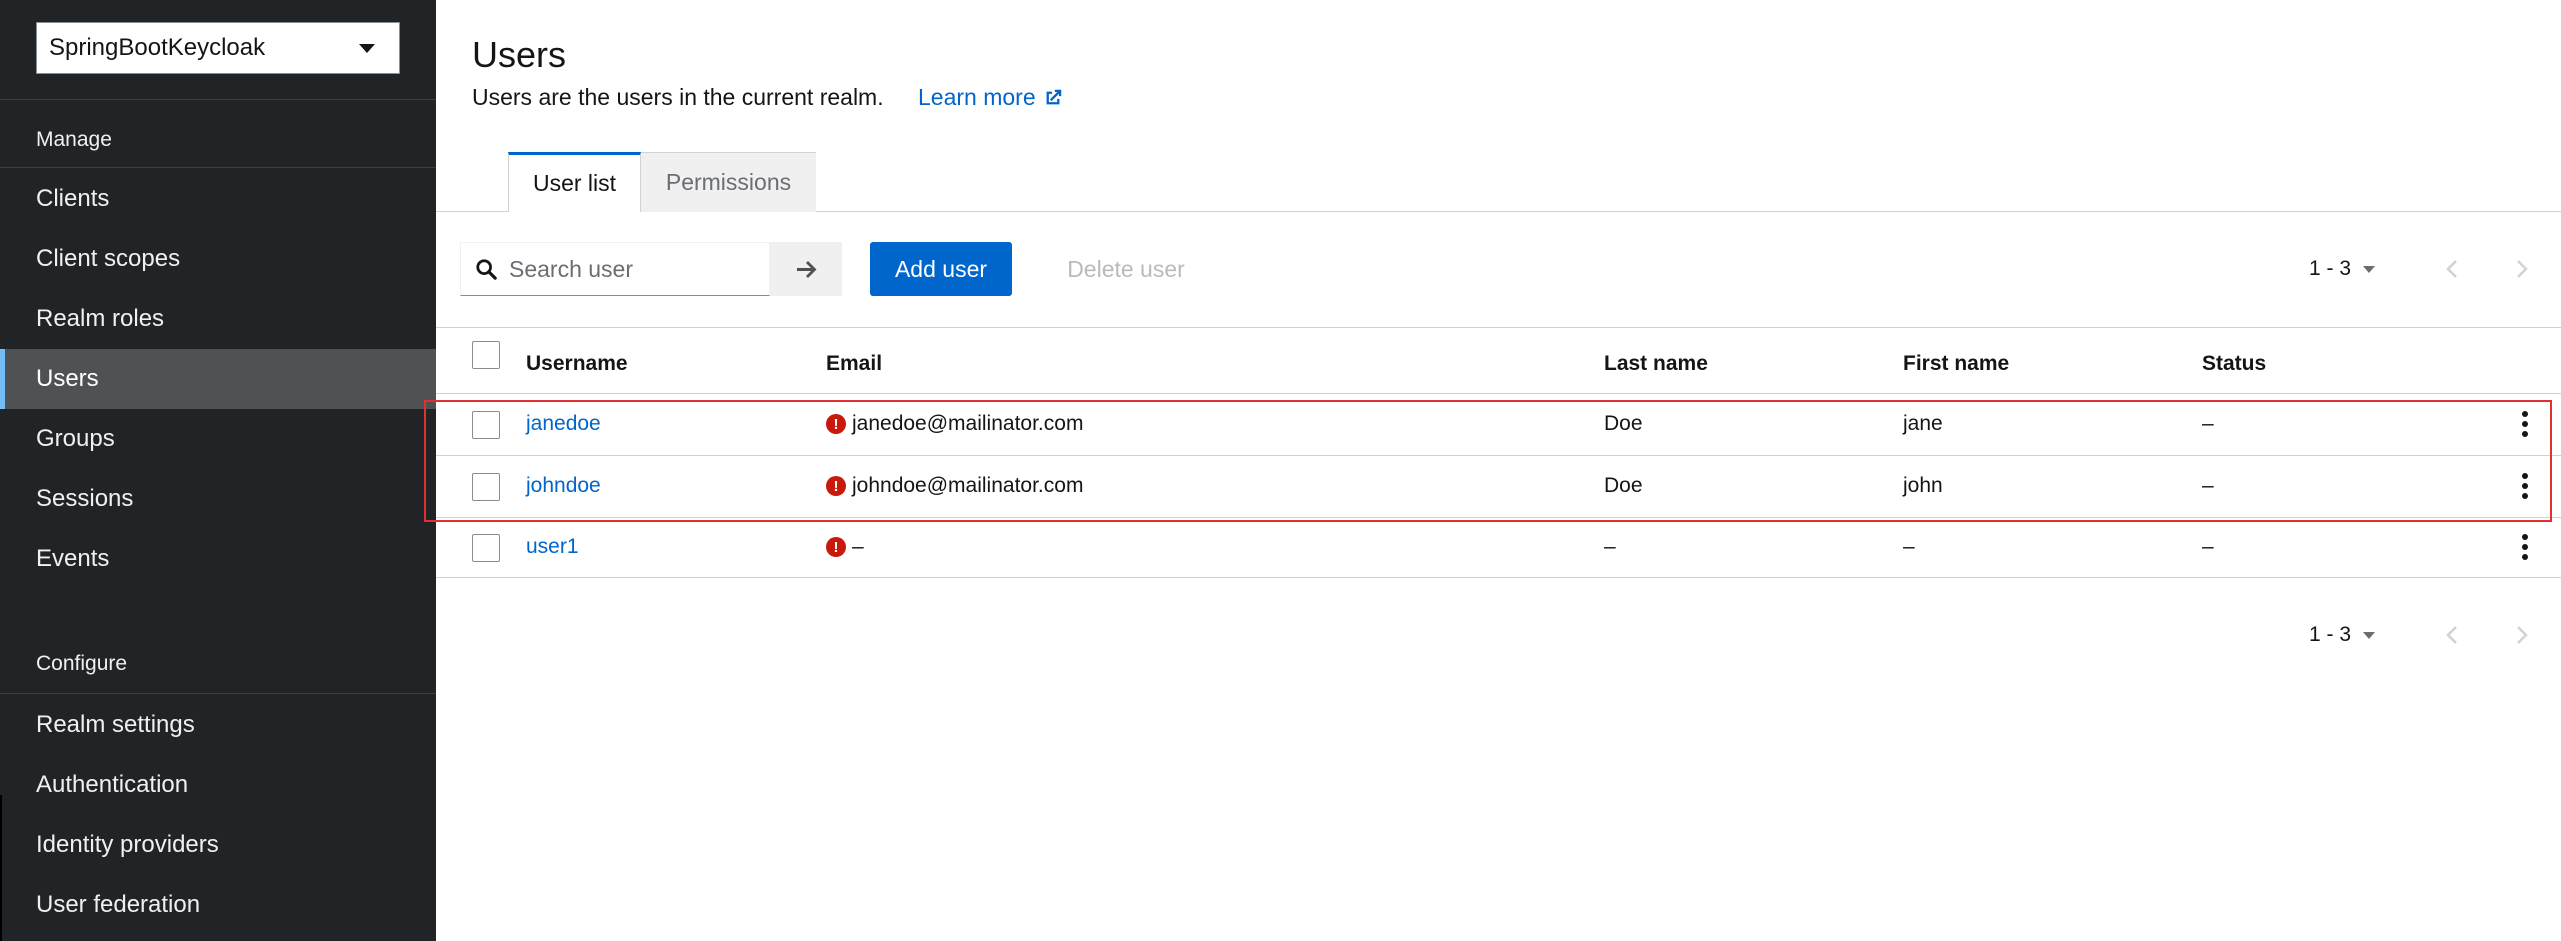 This screenshot has height=941, width=2561. I want to click on username-link: johndoe, so click(563, 486).